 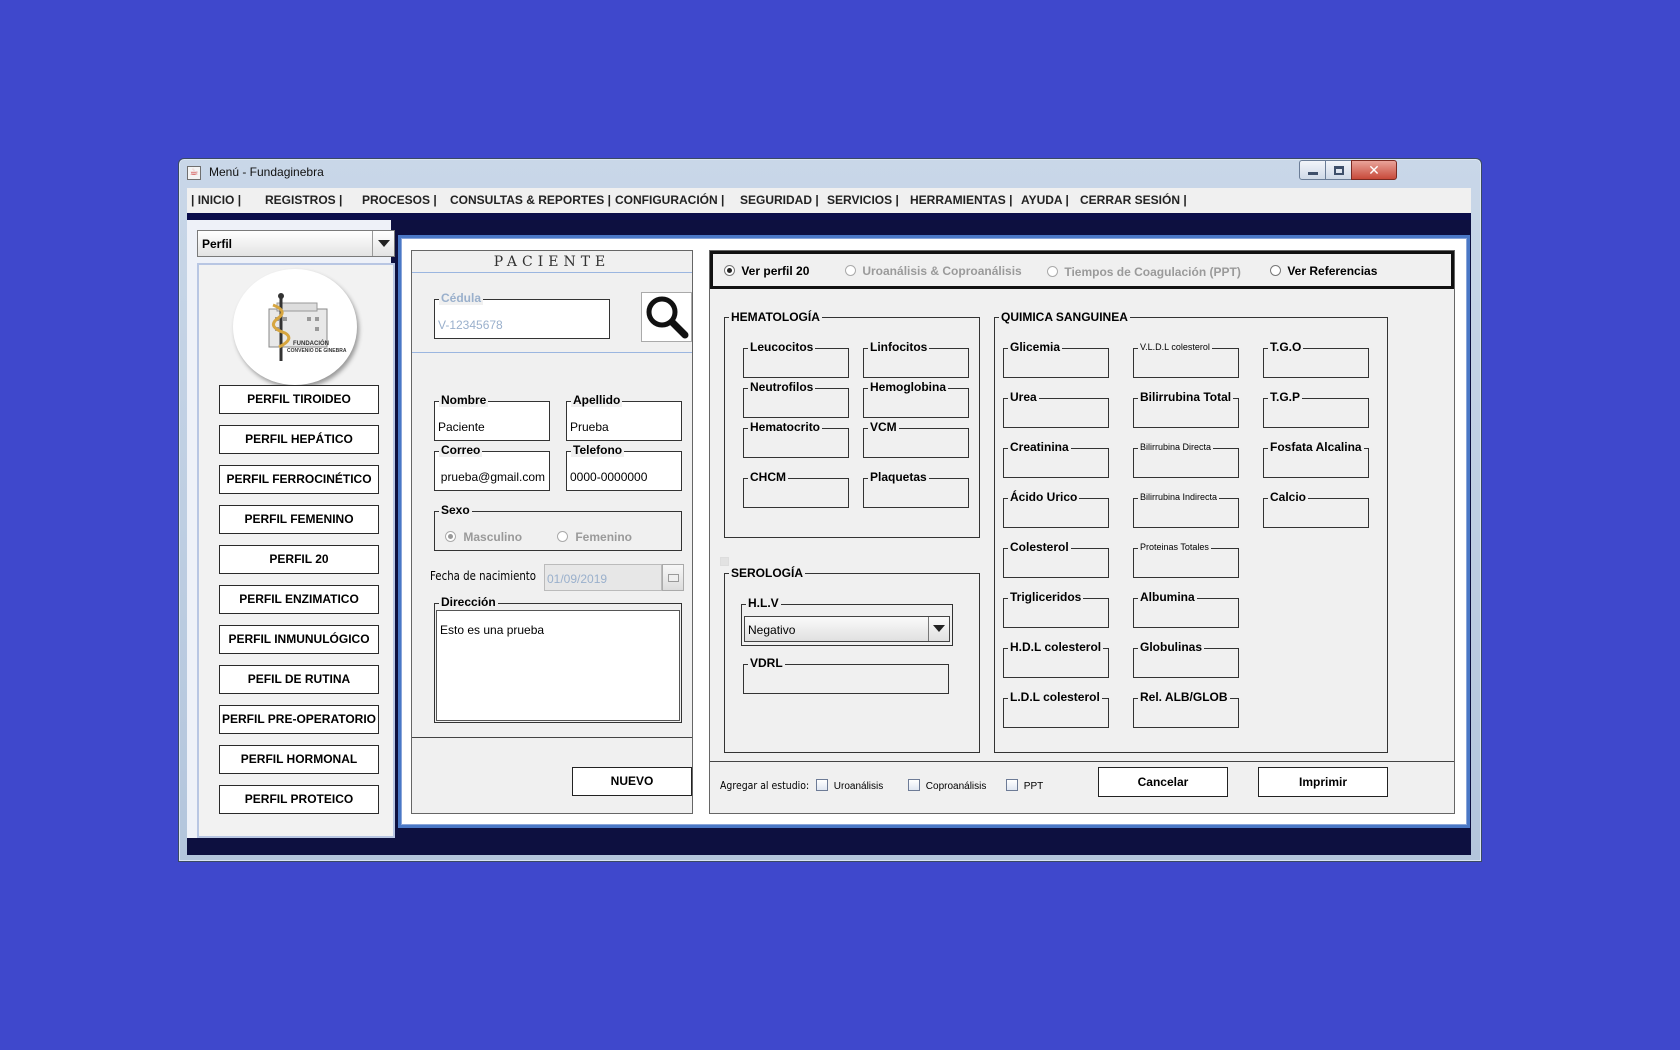 I want to click on tgo-field: T.G.O, so click(x=1316, y=359).